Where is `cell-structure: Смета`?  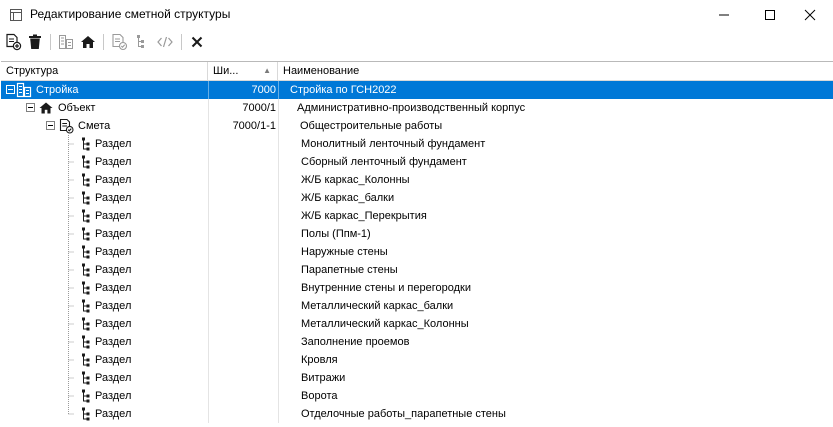 cell-structure: Смета is located at coordinates (104, 126).